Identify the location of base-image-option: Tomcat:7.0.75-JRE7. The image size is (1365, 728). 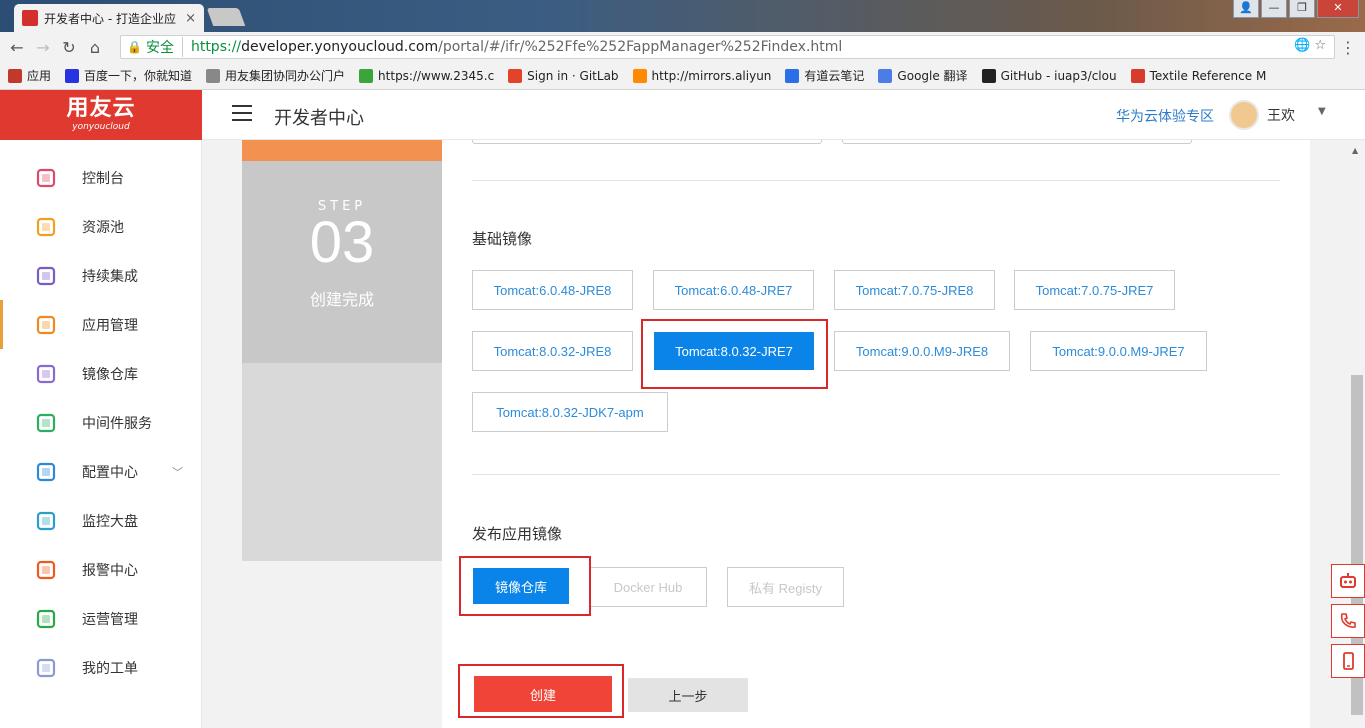
(1094, 290).